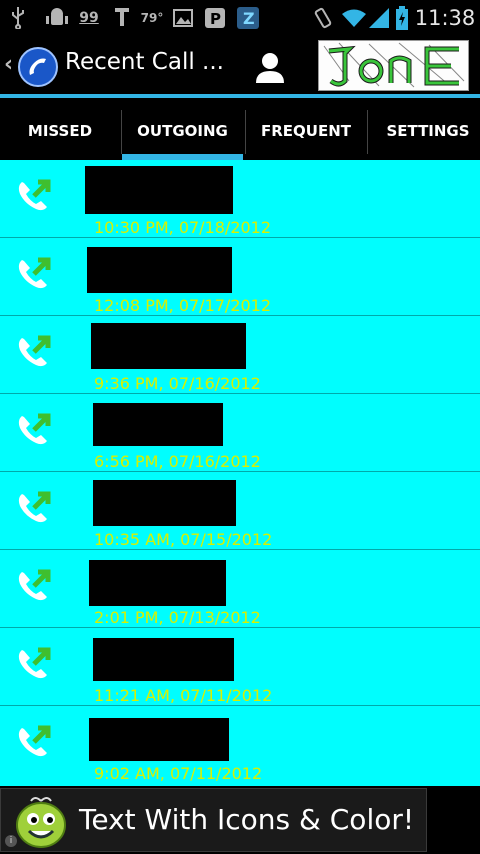  Describe the element at coordinates (183, 695) in the screenshot. I see `call-time: 11:21 AM, 07/11/2012` at that location.